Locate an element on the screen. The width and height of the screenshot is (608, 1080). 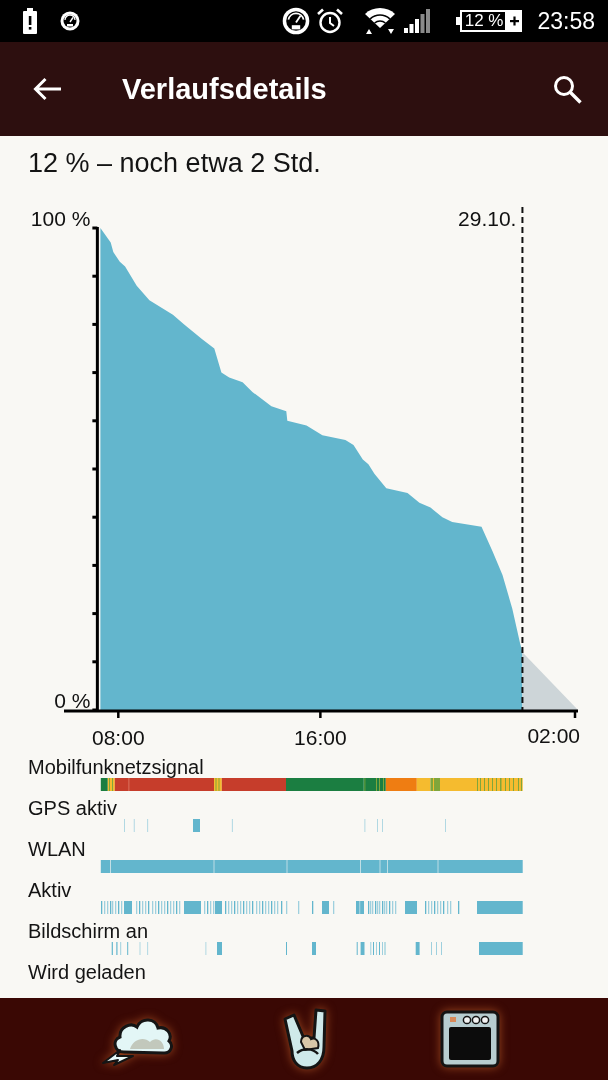
search-icon is located at coordinates (567, 89).